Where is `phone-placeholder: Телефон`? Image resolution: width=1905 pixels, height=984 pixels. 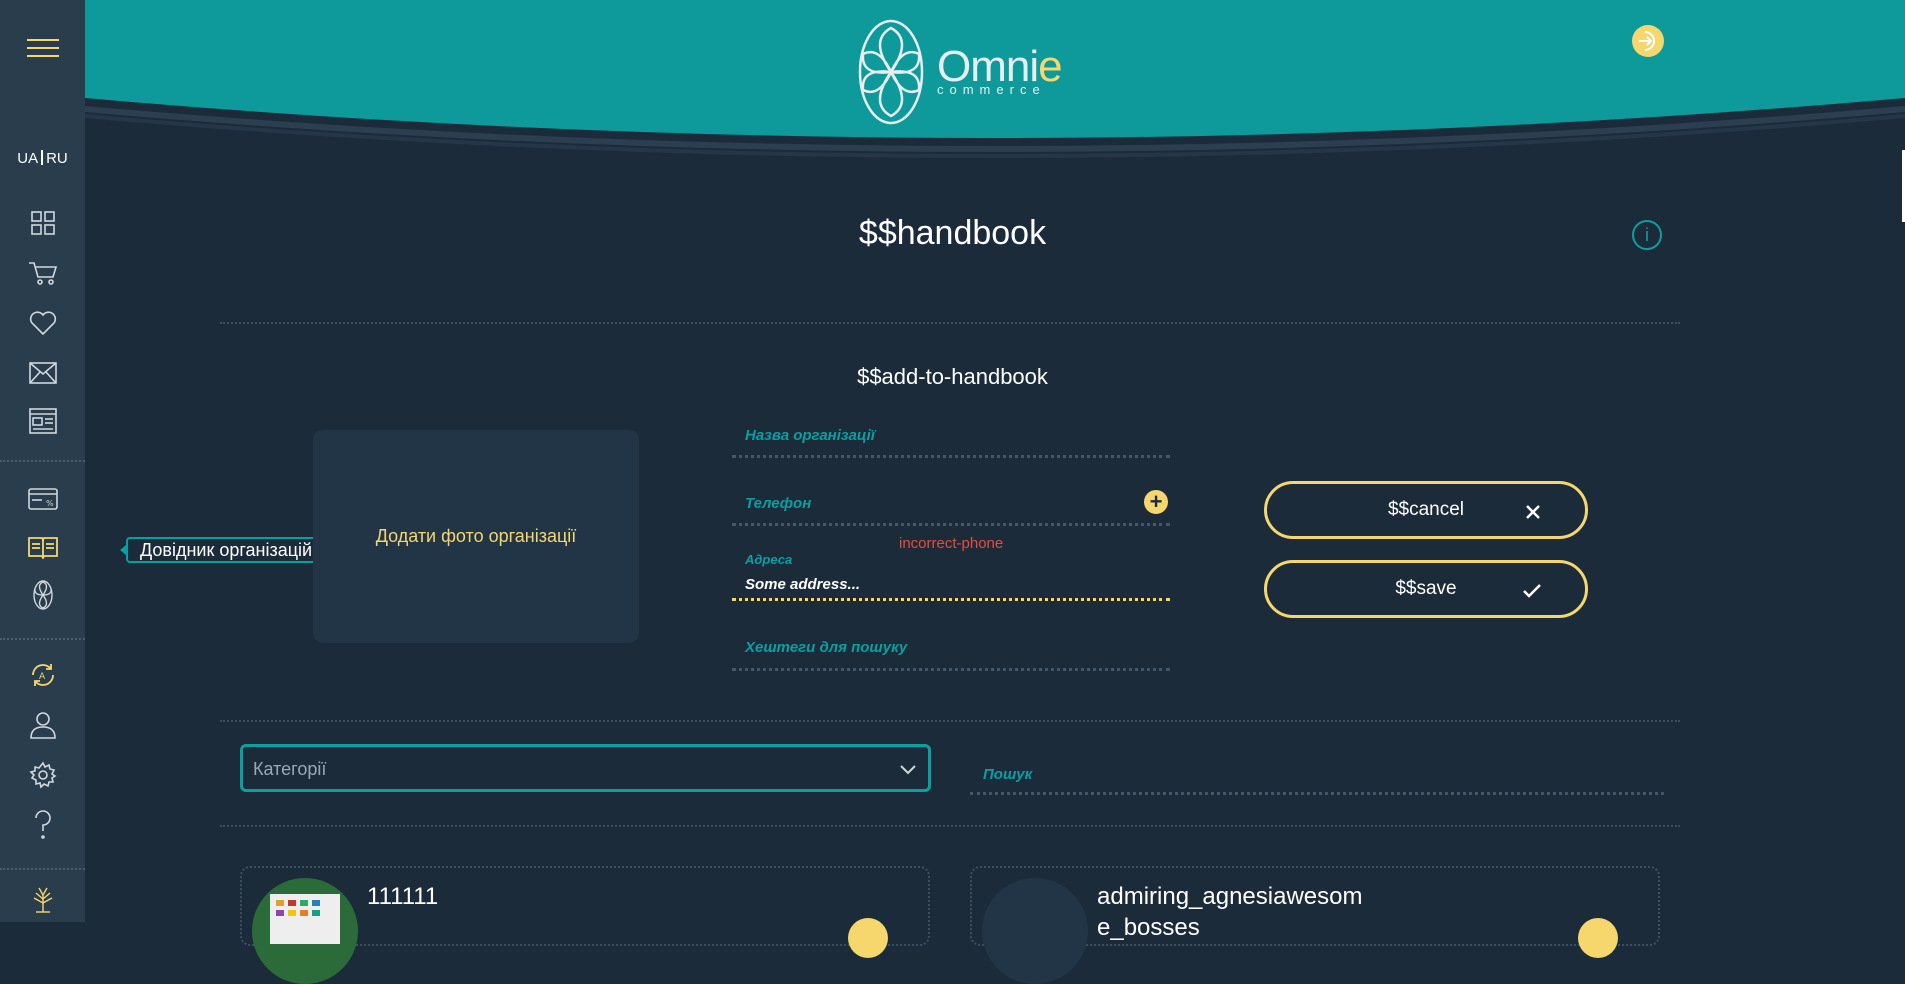 phone-placeholder: Телефон is located at coordinates (778, 503).